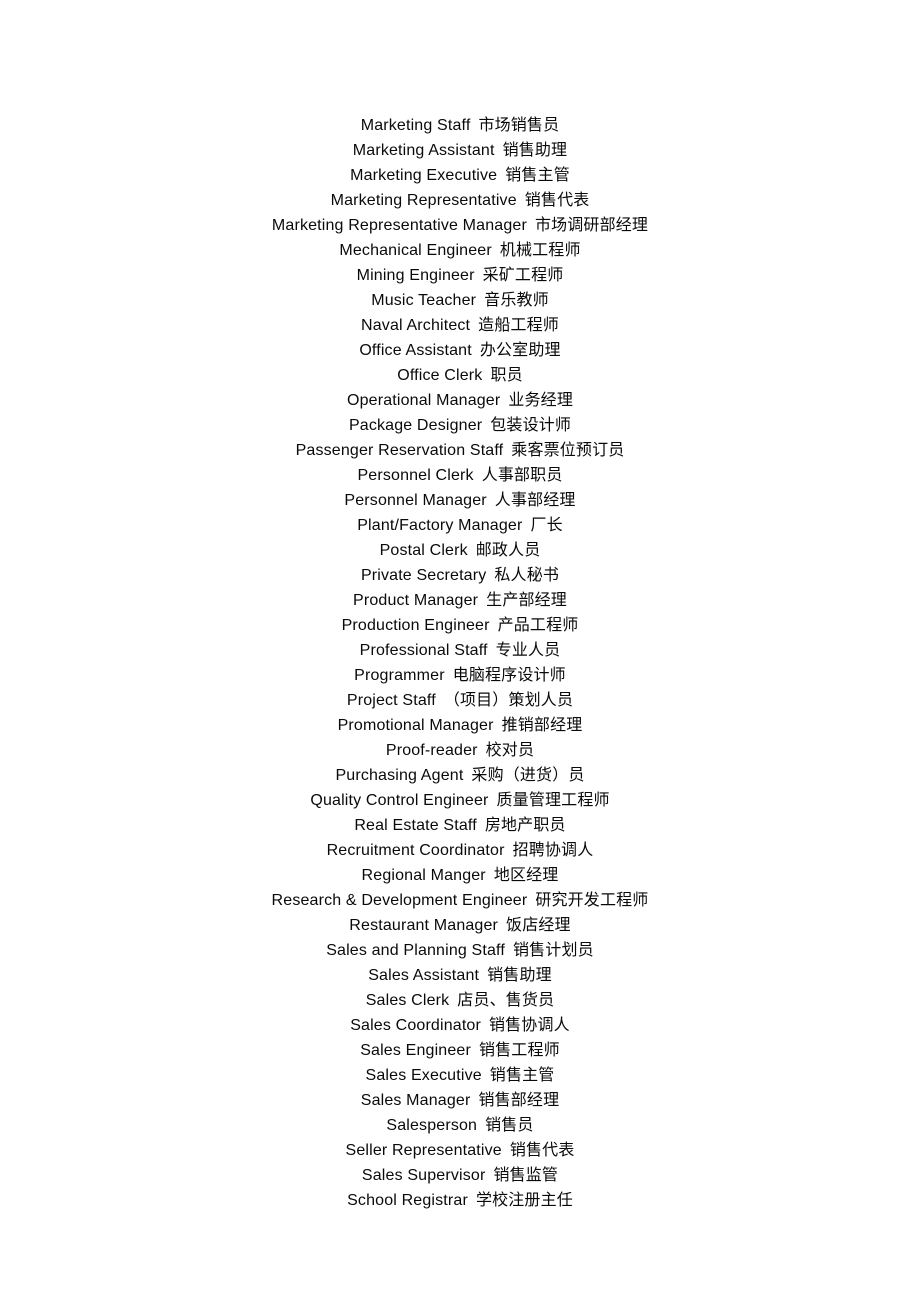  I want to click on glossary-entry: Production Engineer 产品工程师, so click(460, 625).